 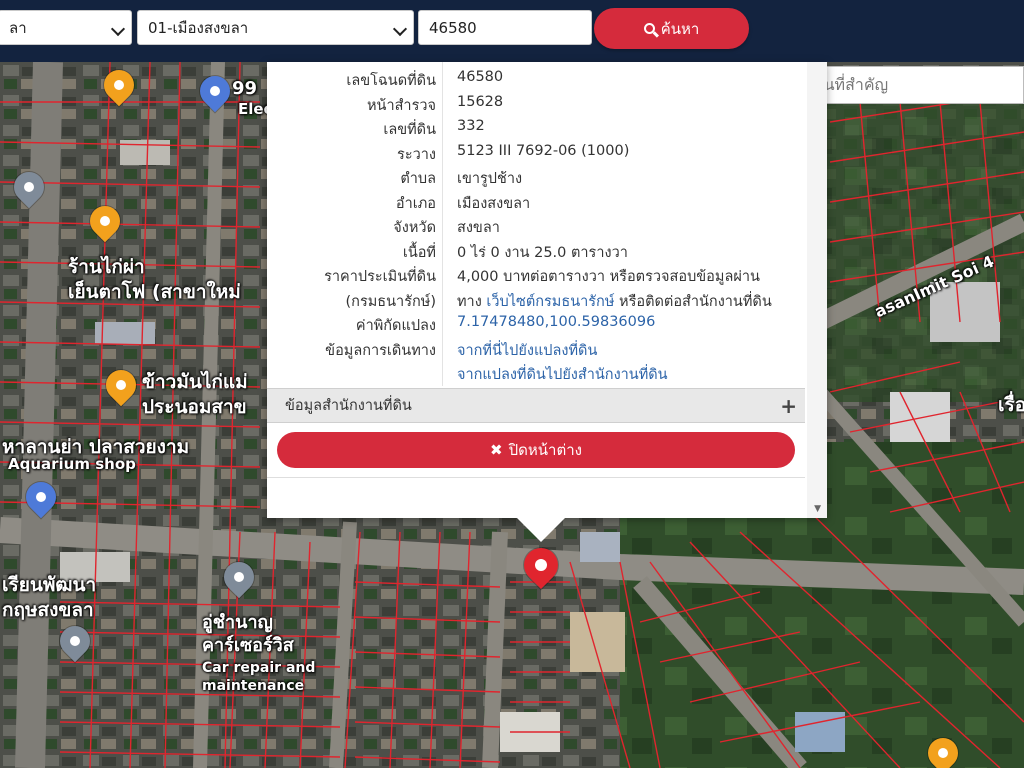 What do you see at coordinates (537, 127) in the screenshot?
I see `info-row-land-number: เลขที่ดิน 332` at bounding box center [537, 127].